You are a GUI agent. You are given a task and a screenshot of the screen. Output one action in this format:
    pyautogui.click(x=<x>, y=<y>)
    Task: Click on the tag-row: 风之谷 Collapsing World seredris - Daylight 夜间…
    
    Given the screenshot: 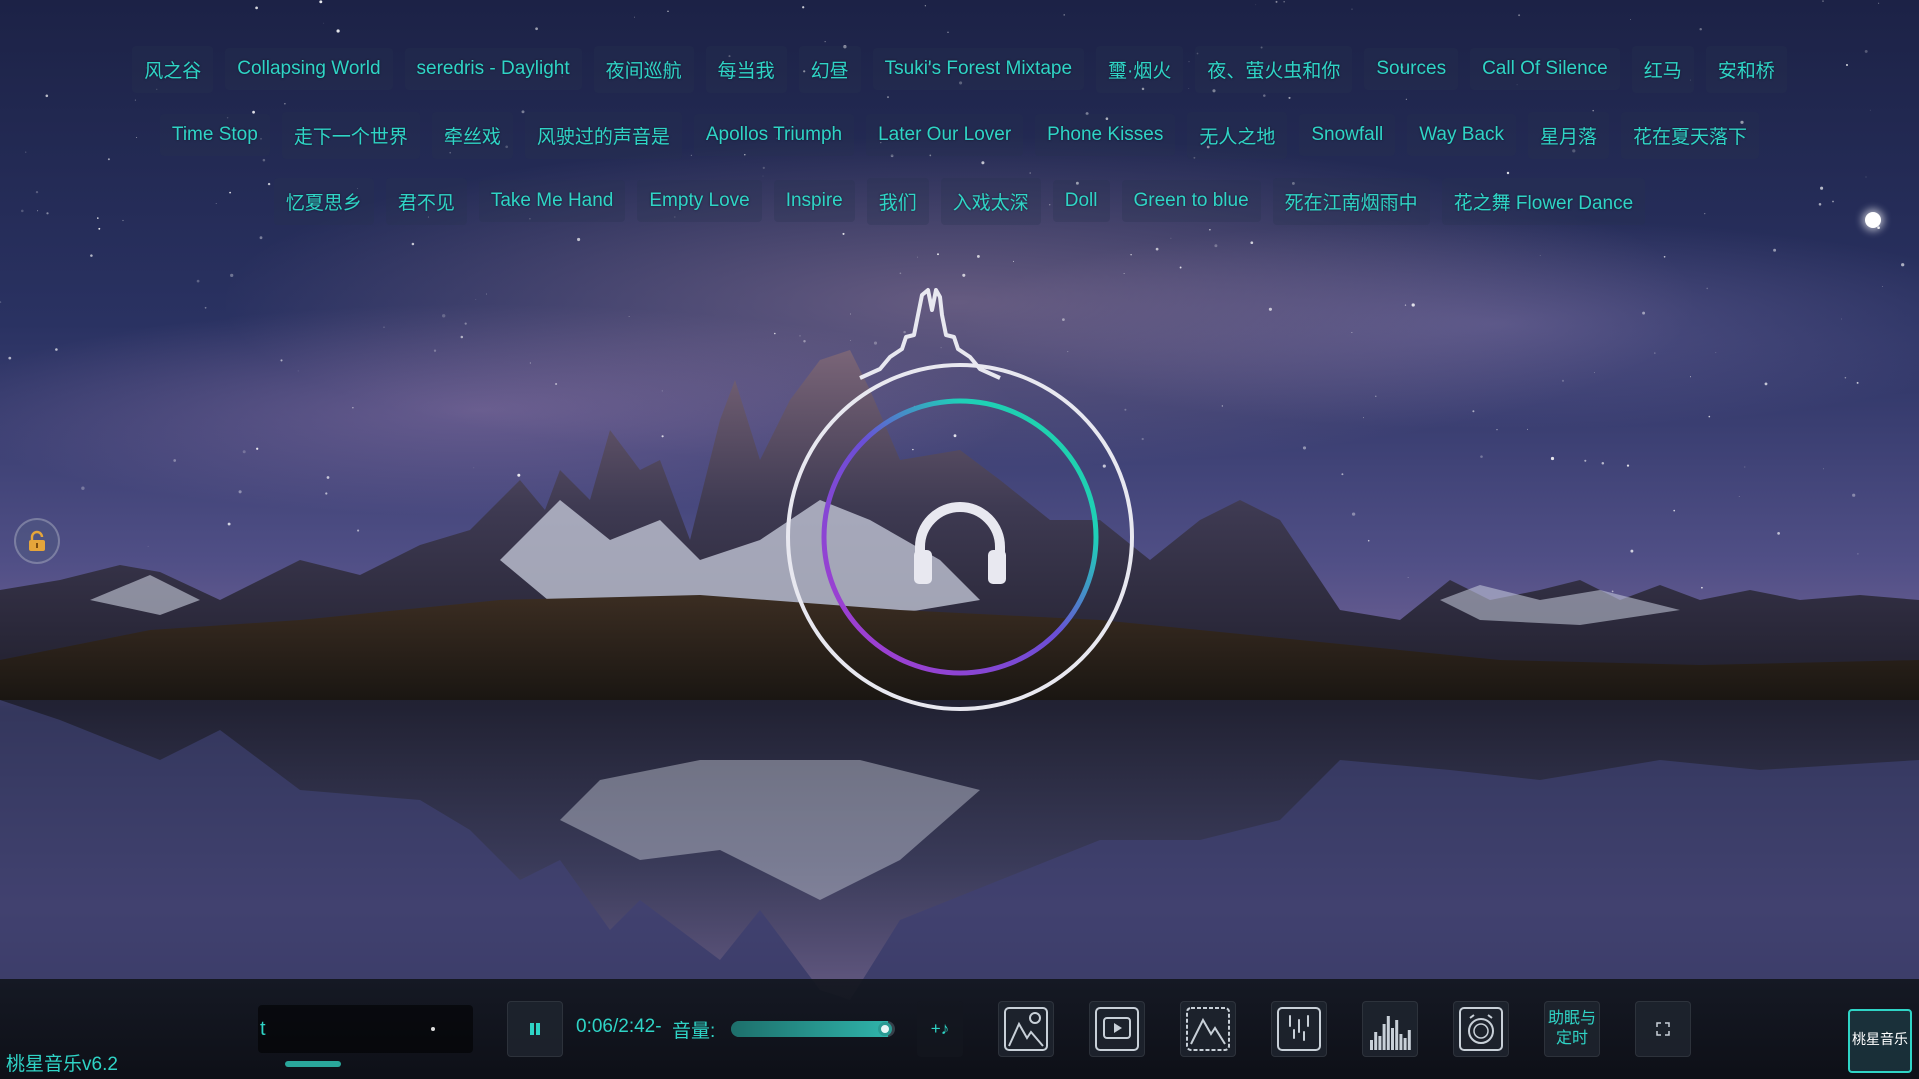 What is the action you would take?
    pyautogui.click(x=959, y=69)
    